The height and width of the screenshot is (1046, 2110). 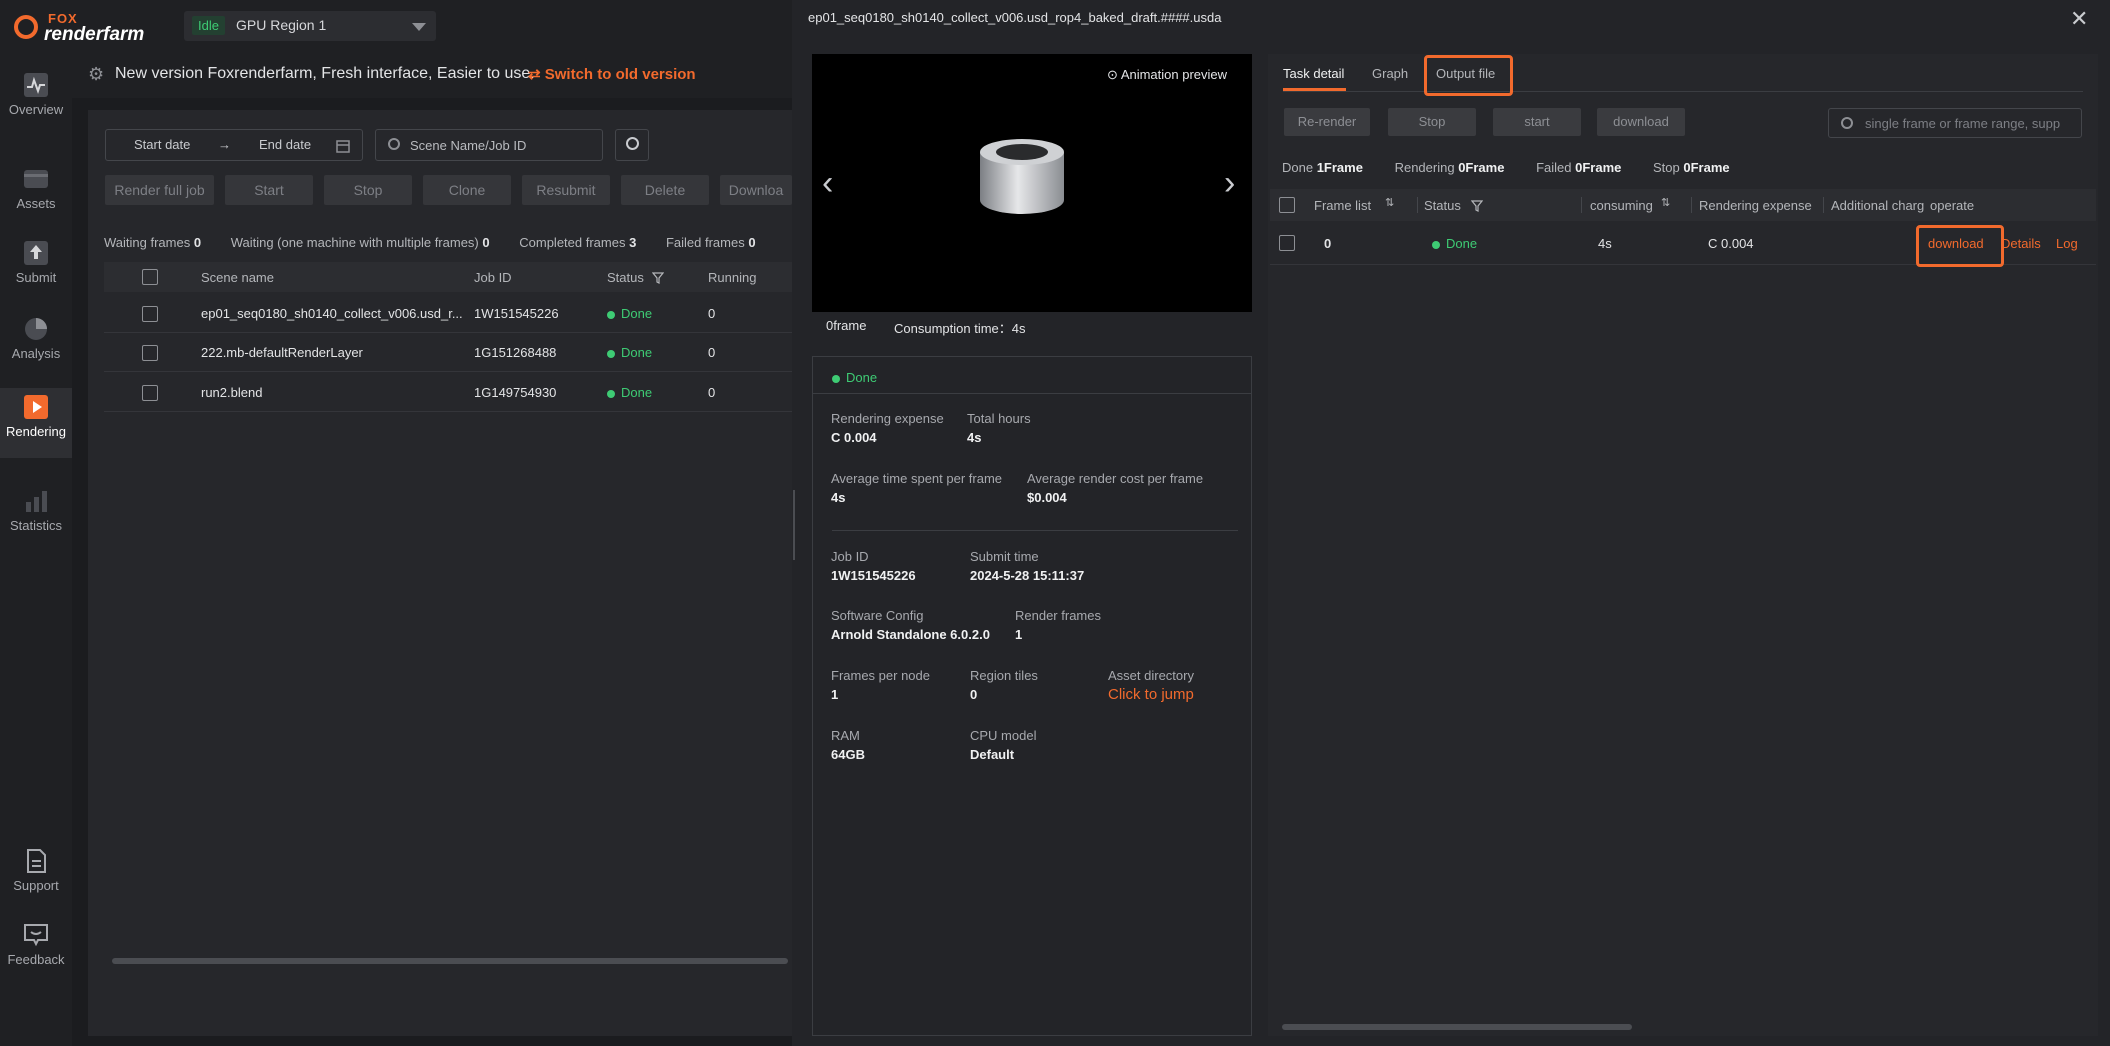 I want to click on delete-button: Delete, so click(x=665, y=190).